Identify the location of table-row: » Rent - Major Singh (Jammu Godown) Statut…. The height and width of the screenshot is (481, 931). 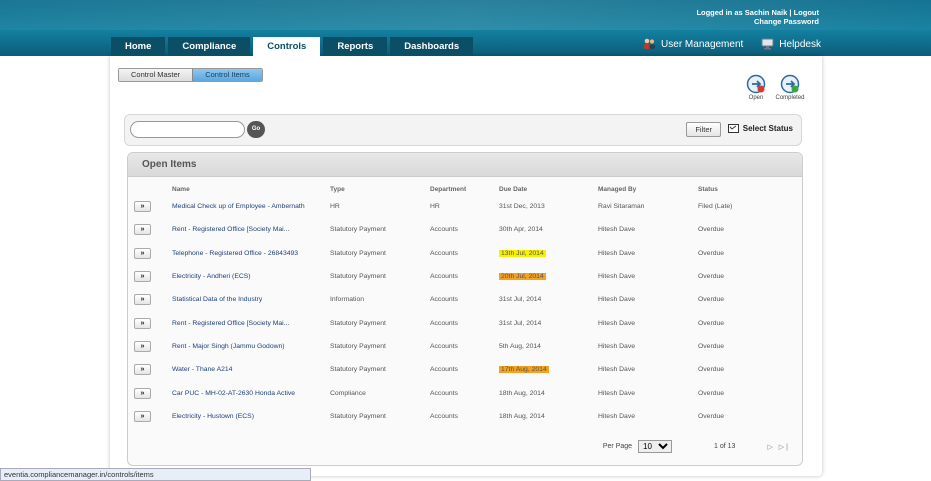
(464, 346).